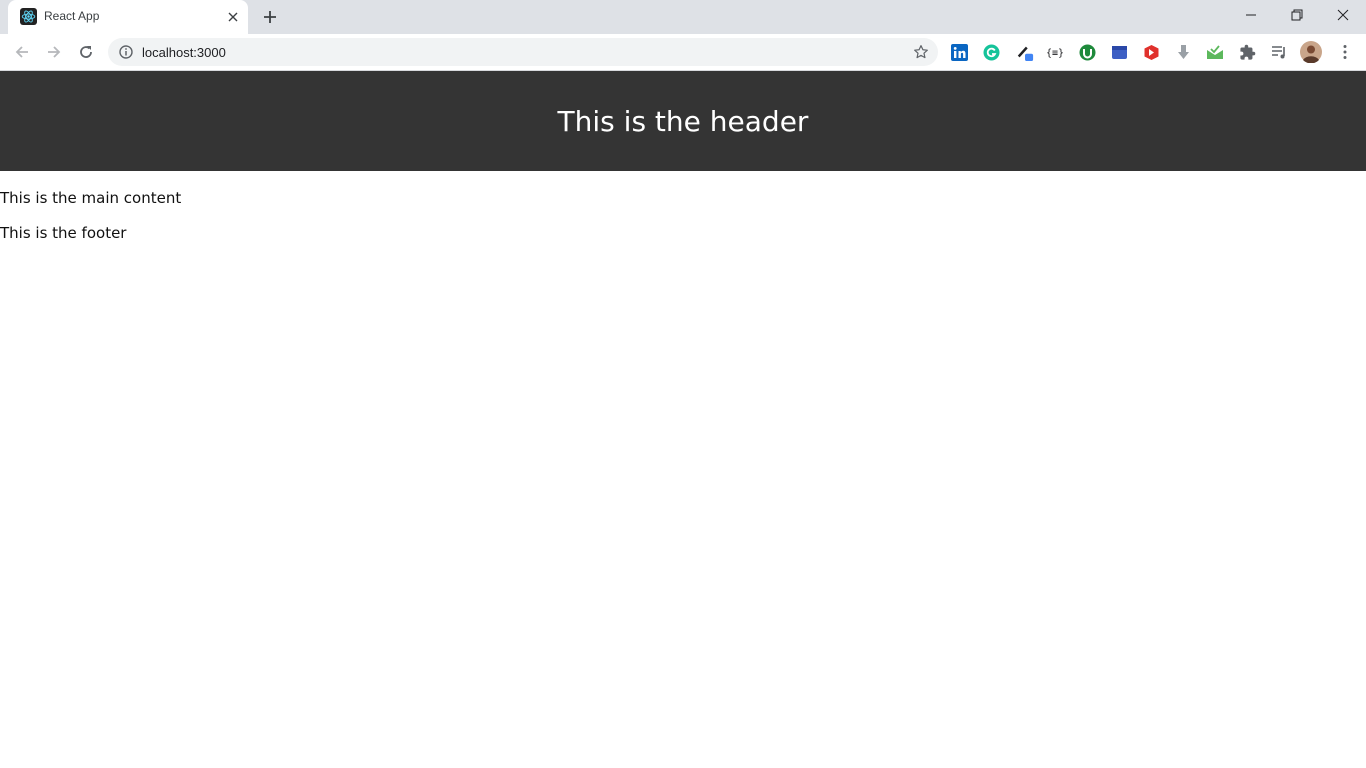 The height and width of the screenshot is (768, 1366). Describe the element at coordinates (959, 52) in the screenshot. I see `linkedin-icon` at that location.